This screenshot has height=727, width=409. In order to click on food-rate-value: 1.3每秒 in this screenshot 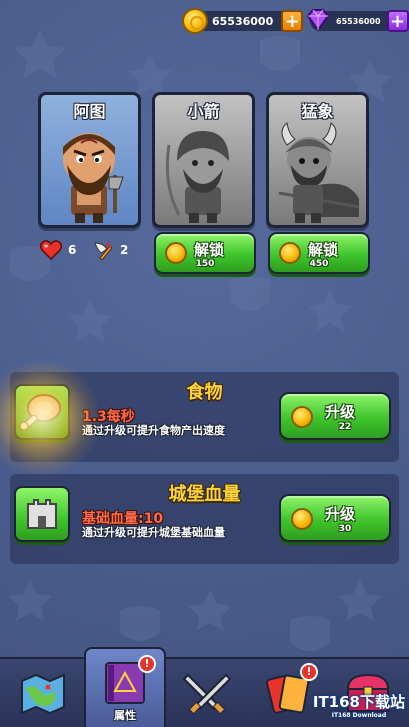, I will do `click(108, 417)`.